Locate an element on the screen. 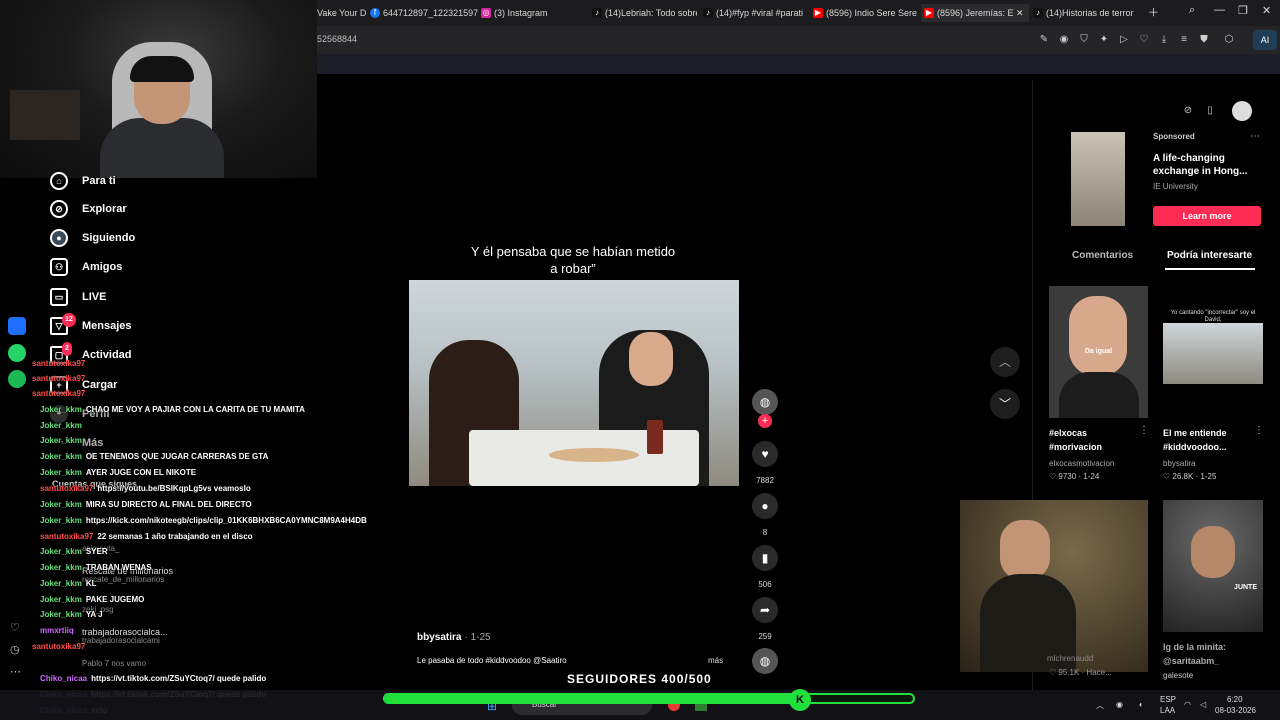 This screenshot has width=1280, height=720. edit-icon: ✎ is located at coordinates (1044, 40).